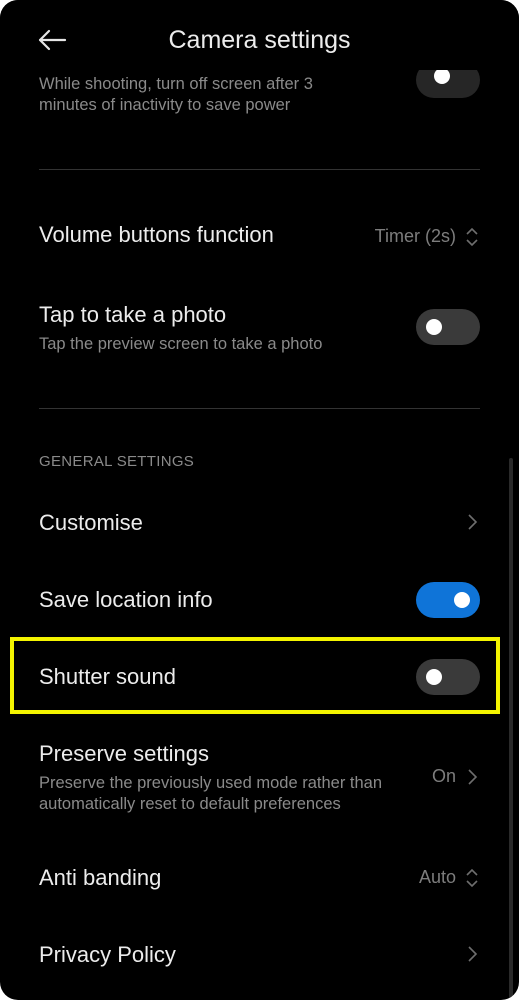 Image resolution: width=519 pixels, height=1000 pixels. Describe the element at coordinates (124, 753) in the screenshot. I see `preserve-settings-label: Preserve settings` at that location.